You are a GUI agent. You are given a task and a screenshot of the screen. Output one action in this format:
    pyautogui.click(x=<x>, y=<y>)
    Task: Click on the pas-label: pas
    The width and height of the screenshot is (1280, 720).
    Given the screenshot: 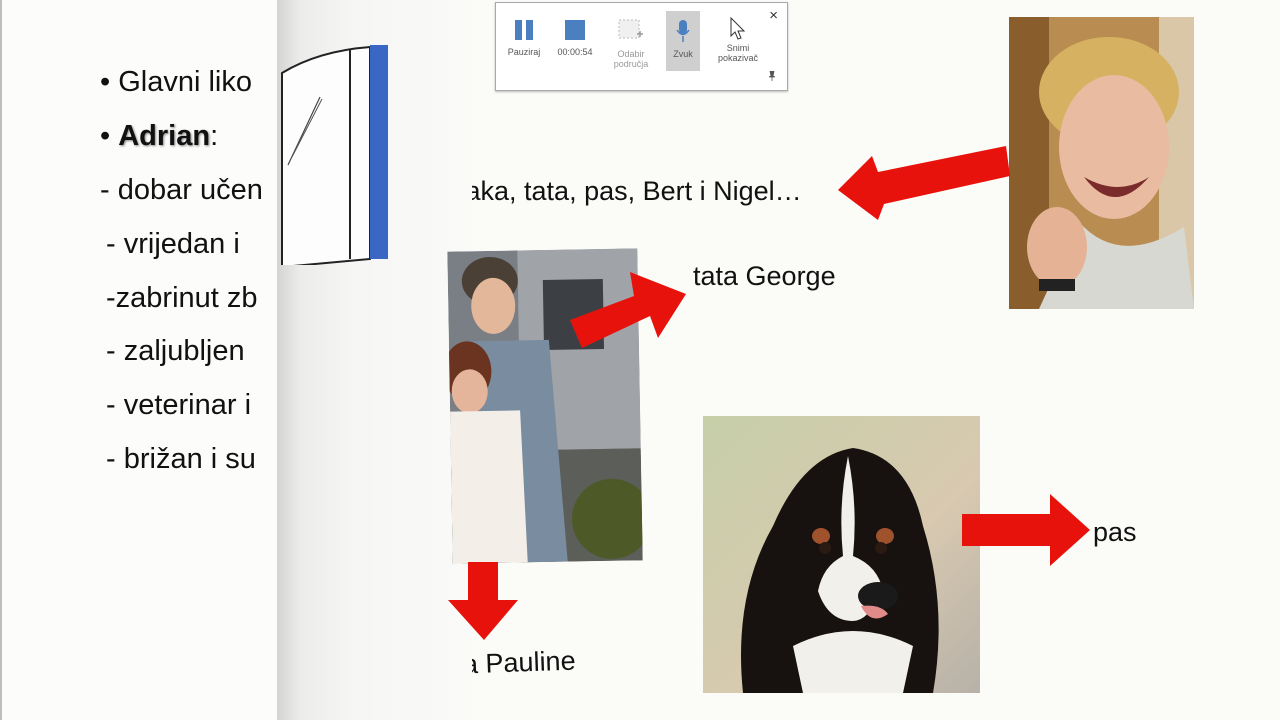 What is the action you would take?
    pyautogui.click(x=1115, y=532)
    